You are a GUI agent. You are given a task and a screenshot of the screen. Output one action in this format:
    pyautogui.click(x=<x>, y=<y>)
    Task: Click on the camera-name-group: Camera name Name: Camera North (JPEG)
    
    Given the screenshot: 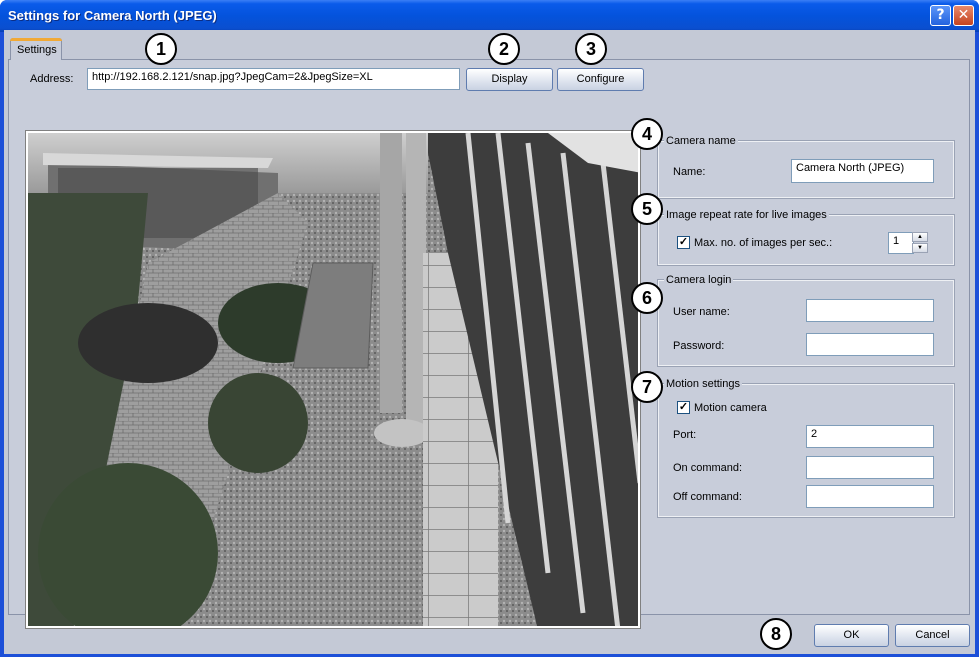 What is the action you would take?
    pyautogui.click(x=806, y=167)
    